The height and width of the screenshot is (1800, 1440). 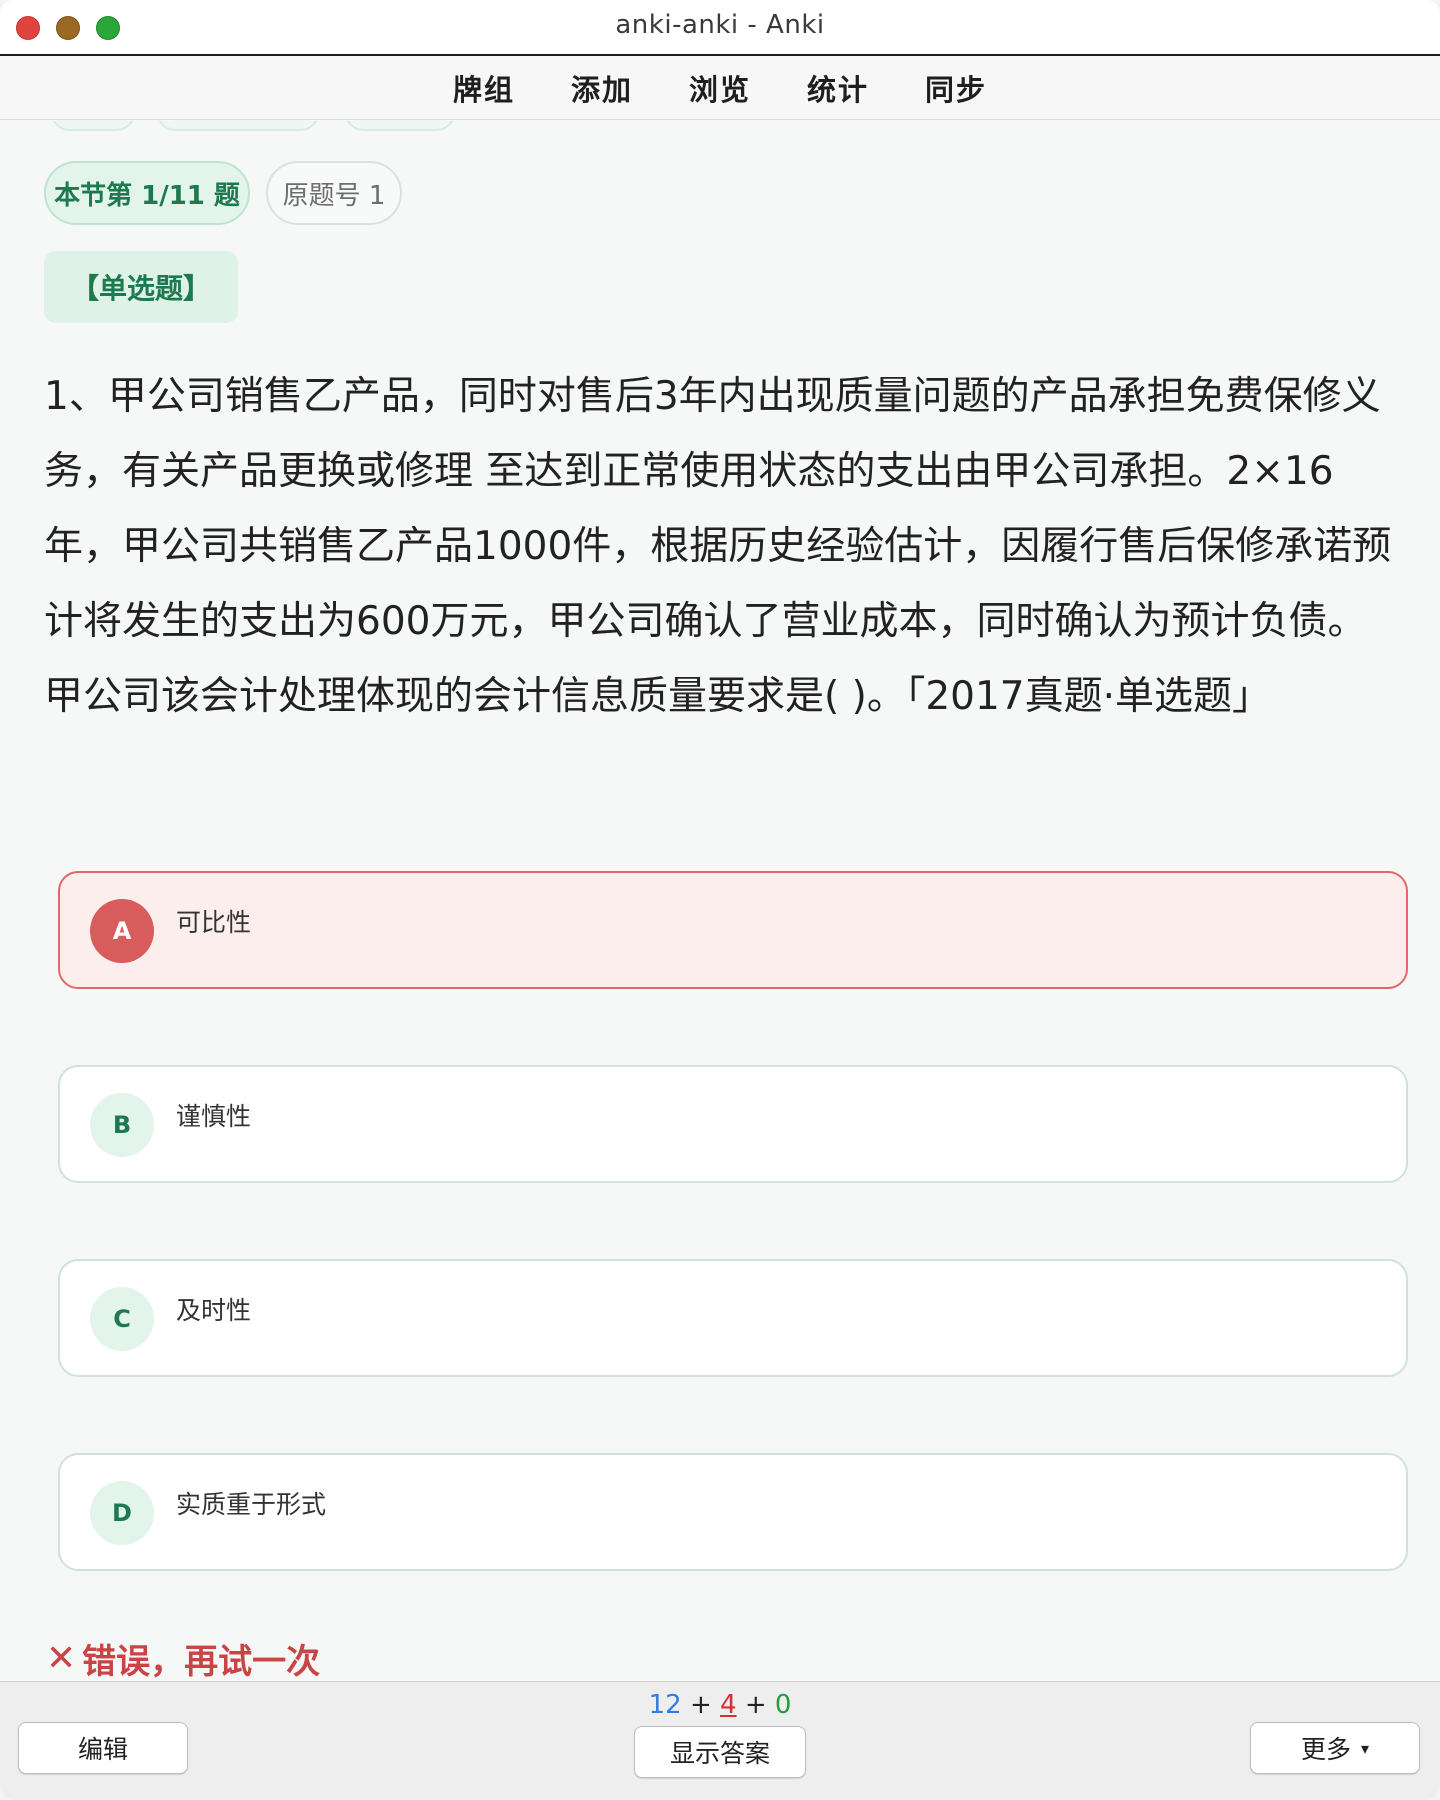 What do you see at coordinates (733, 1318) in the screenshot?
I see `option-c: C 及时性` at bounding box center [733, 1318].